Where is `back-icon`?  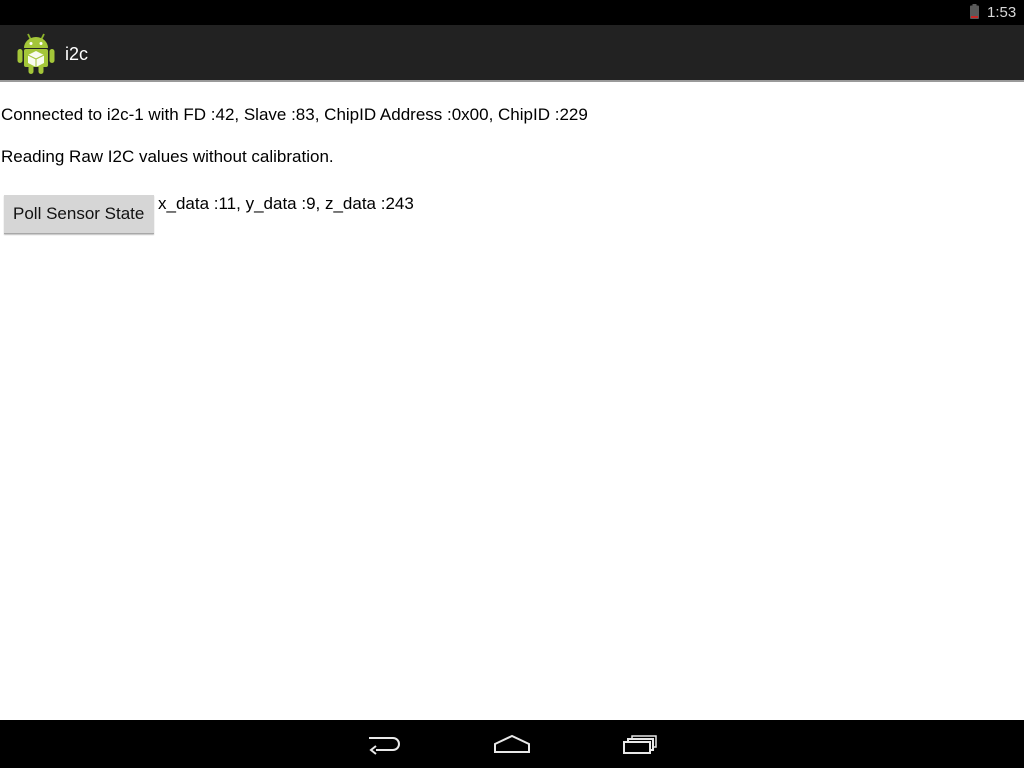 back-icon is located at coordinates (384, 745).